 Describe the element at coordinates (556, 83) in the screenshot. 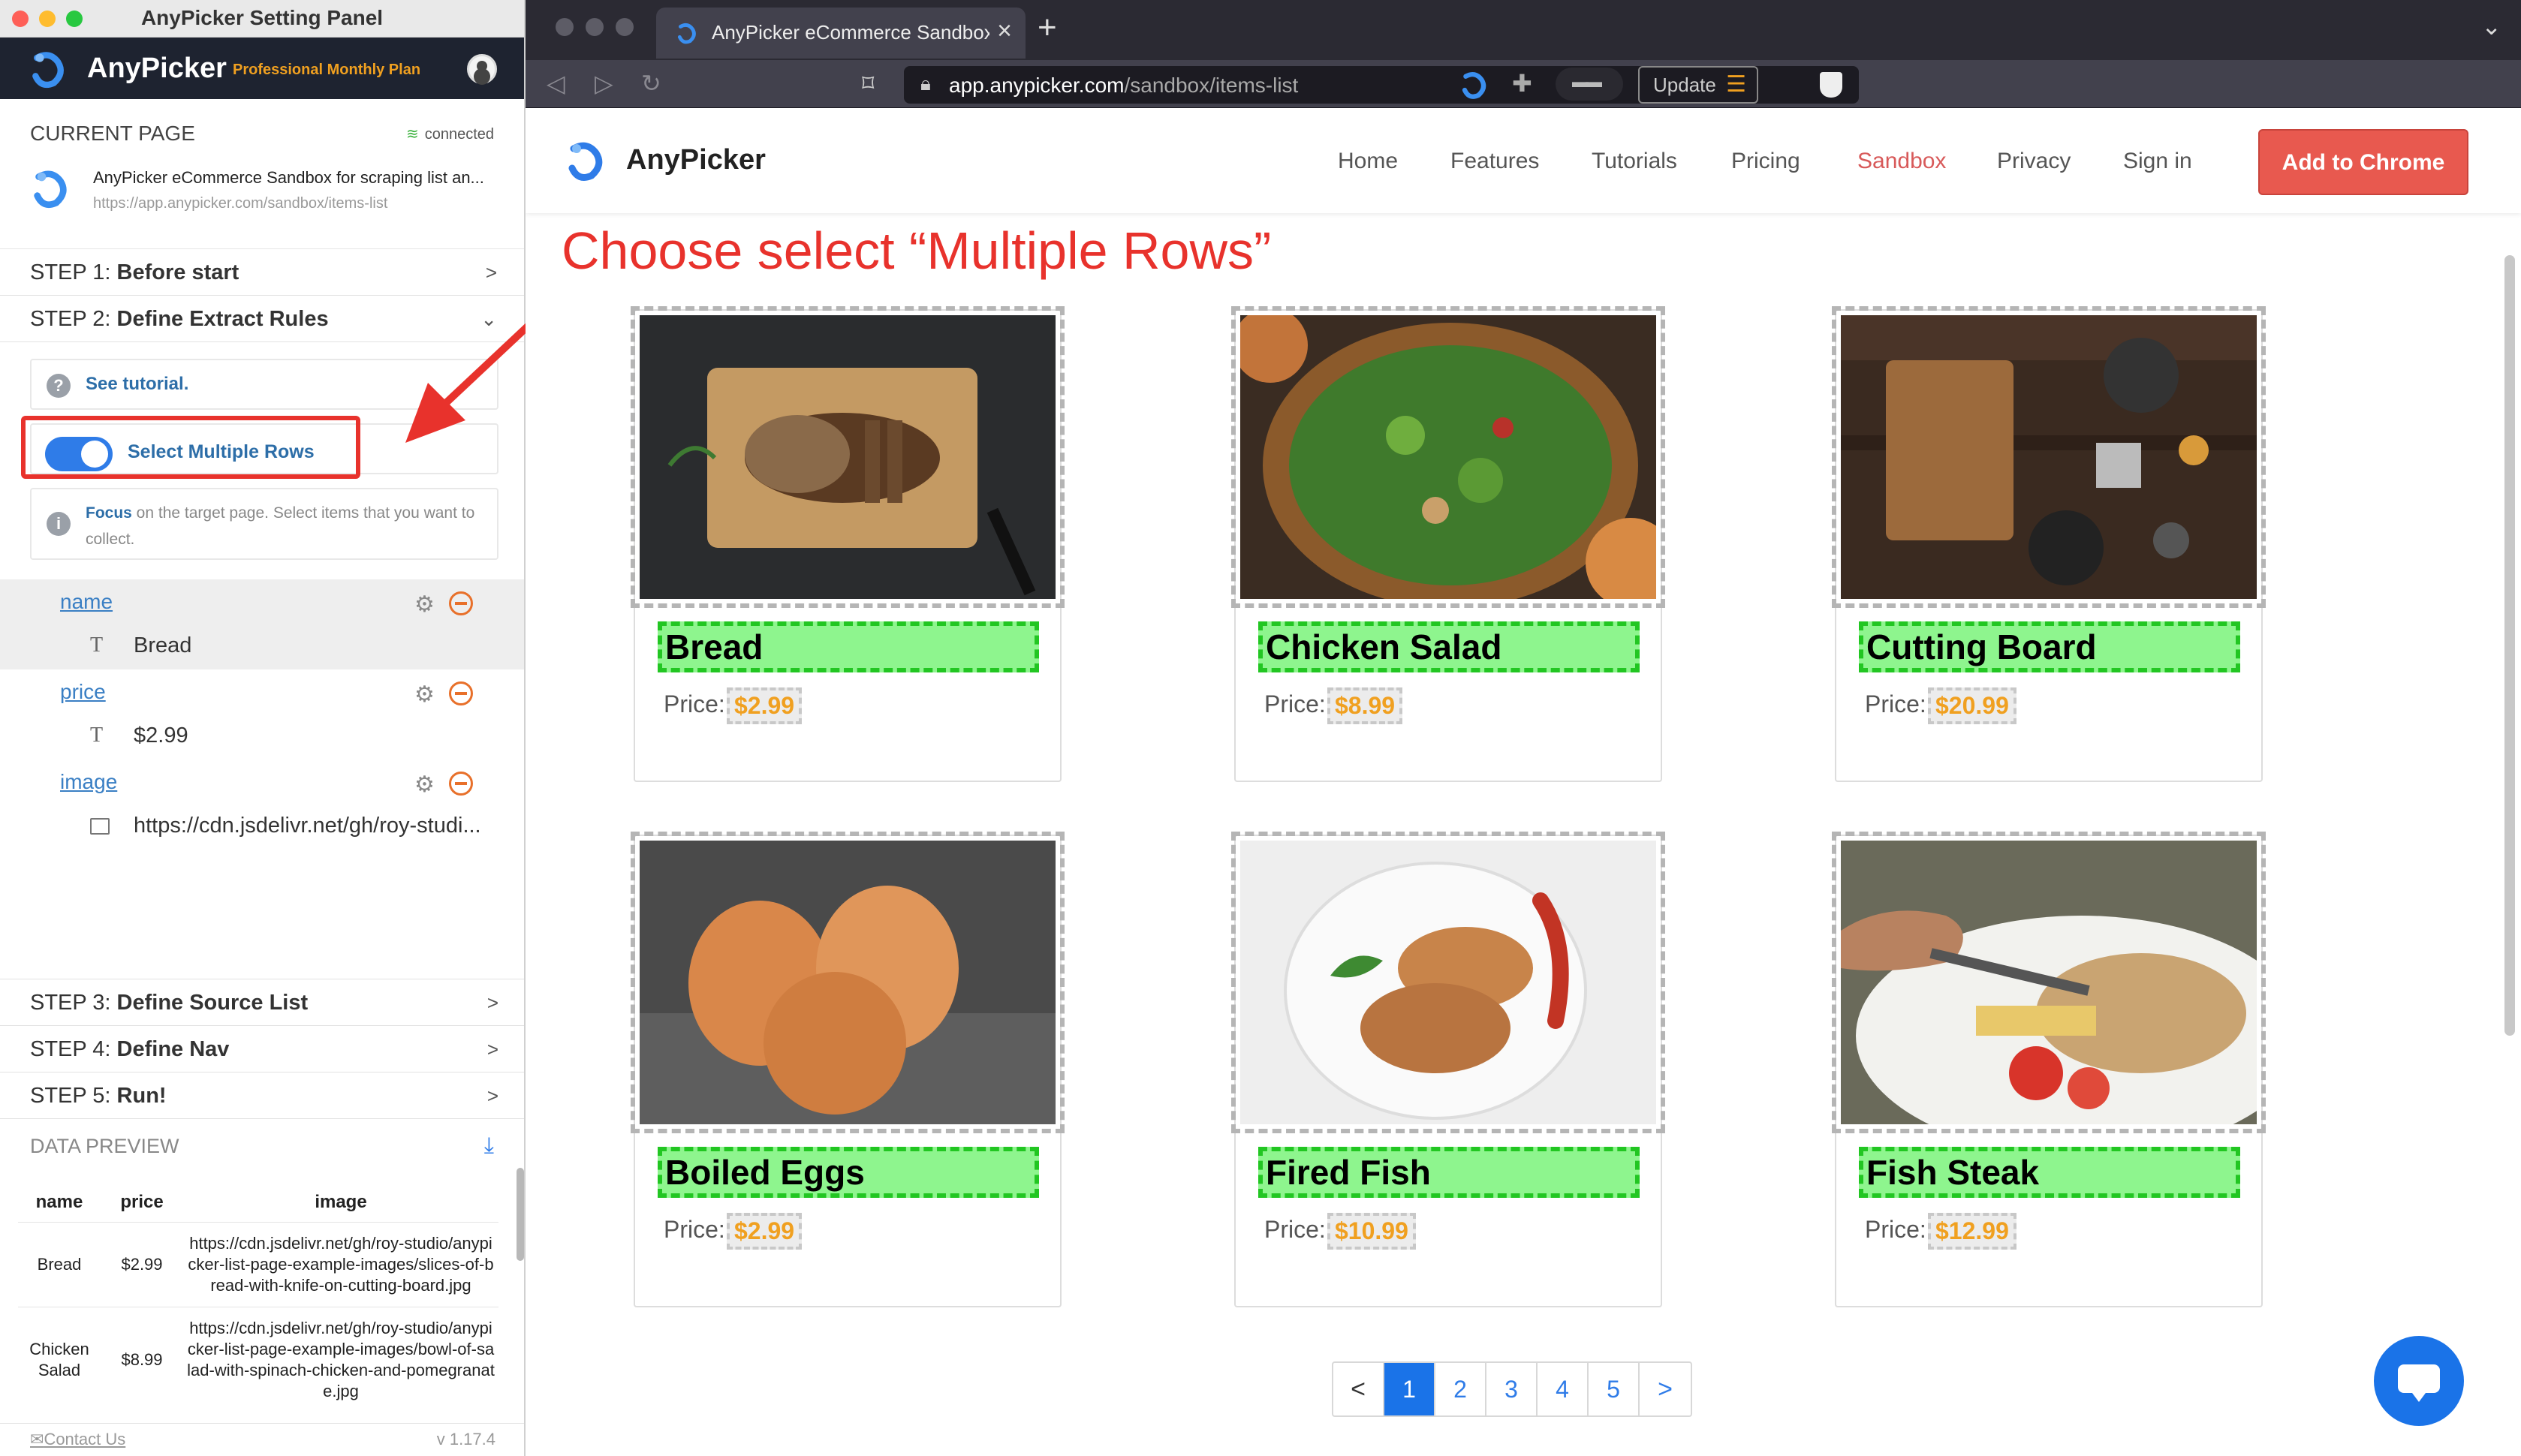

I see `back-icon: ◁` at that location.